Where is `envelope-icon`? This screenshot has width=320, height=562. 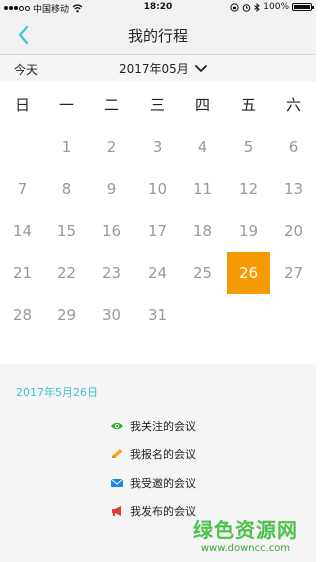
envelope-icon is located at coordinates (117, 482).